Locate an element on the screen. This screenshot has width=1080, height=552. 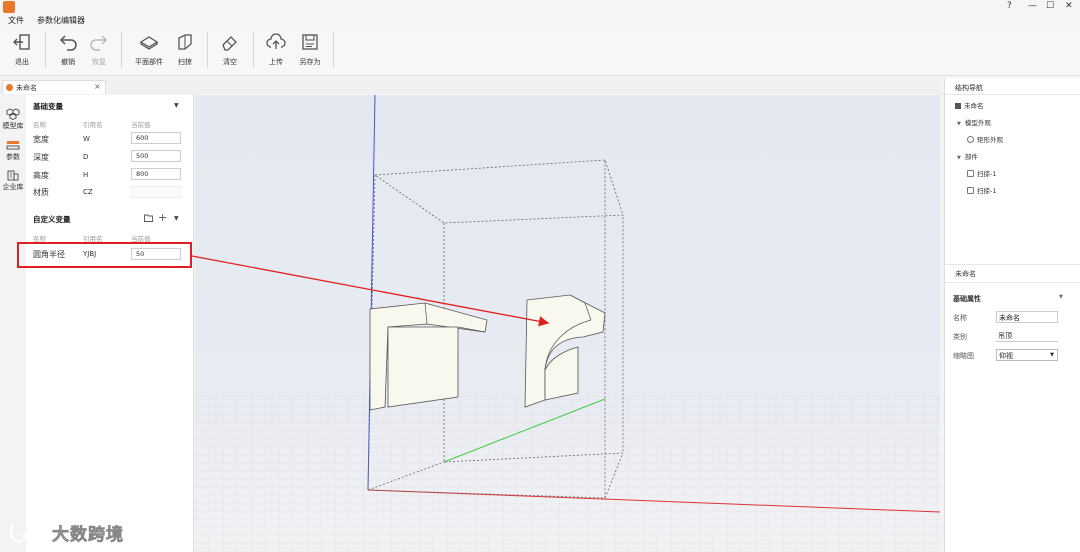
exit-button: 退出 is located at coordinates (22, 50).